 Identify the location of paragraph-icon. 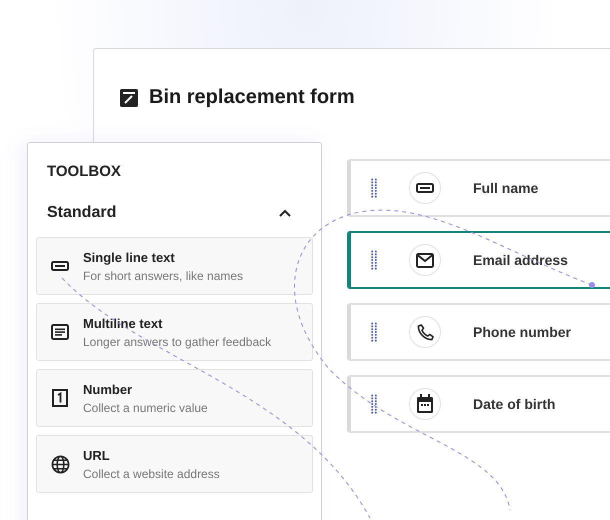
(60, 332).